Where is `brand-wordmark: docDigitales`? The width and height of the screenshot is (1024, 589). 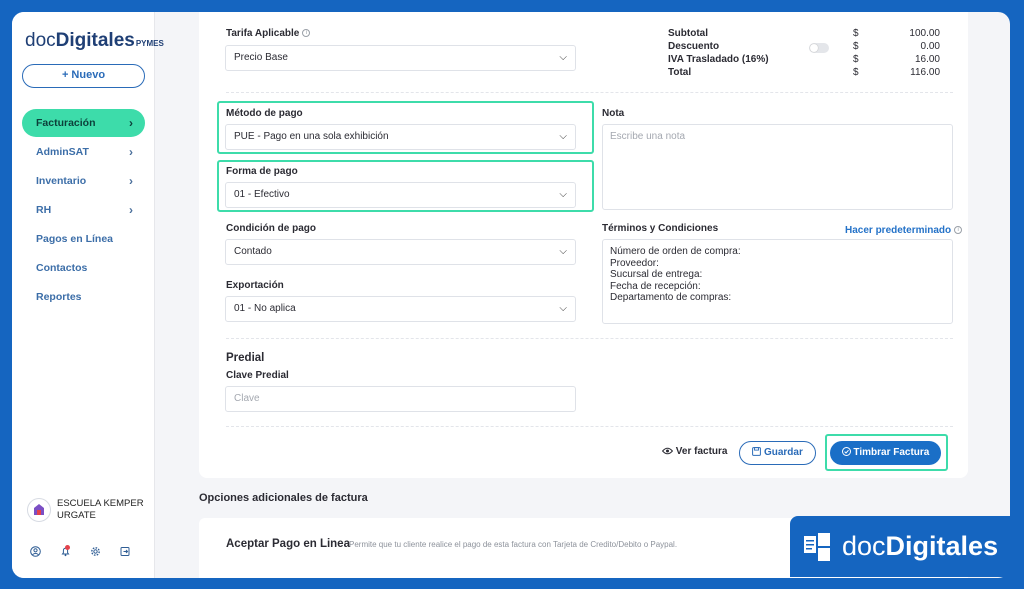 brand-wordmark: docDigitales is located at coordinates (920, 546).